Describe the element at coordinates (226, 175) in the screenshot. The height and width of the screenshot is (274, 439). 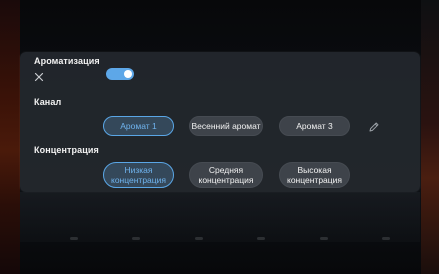
I see `concentration-option-medium: Средняя концентрация` at that location.